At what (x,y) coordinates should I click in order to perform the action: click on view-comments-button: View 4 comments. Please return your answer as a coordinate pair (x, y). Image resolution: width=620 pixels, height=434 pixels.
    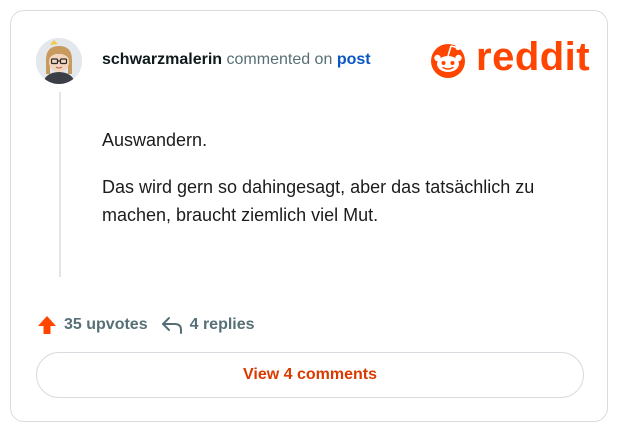
    Looking at the image, I should click on (310, 375).